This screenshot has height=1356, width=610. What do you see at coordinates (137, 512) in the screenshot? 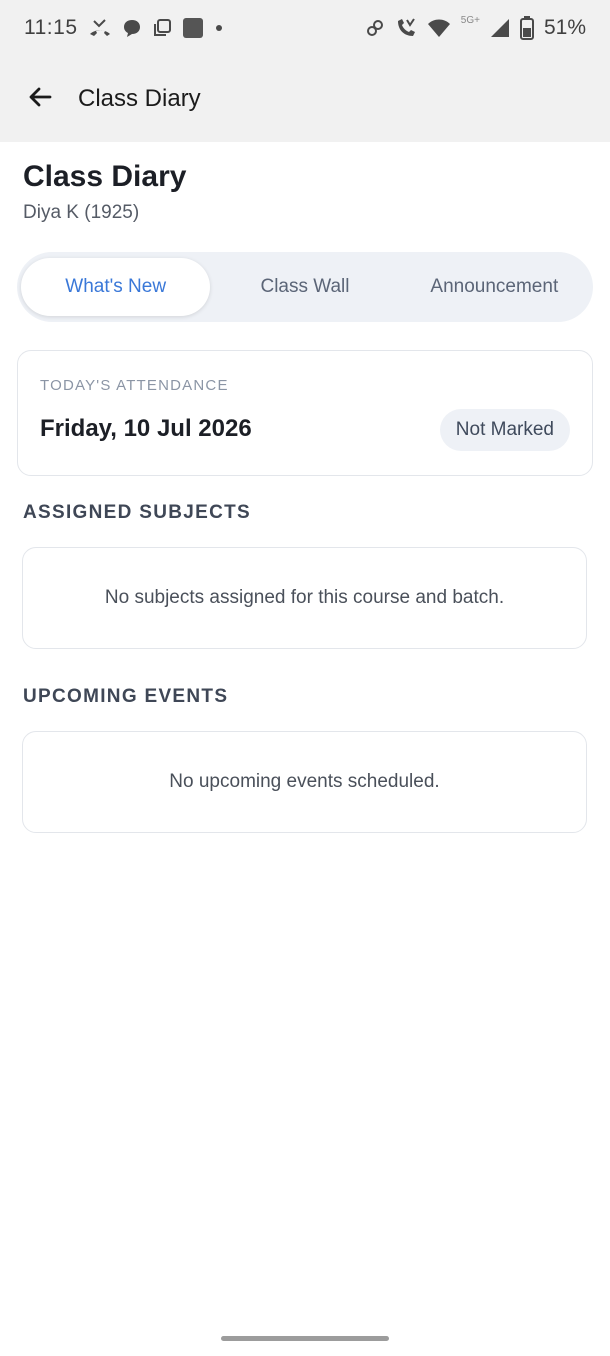
I see `assigned-subjects-heading: ASSIGNED SUBJECTS` at bounding box center [137, 512].